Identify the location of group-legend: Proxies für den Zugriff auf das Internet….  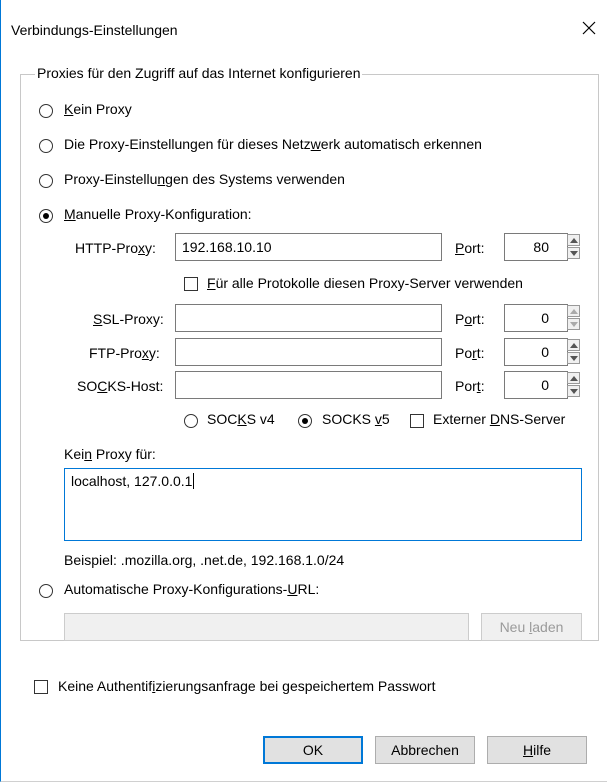
(199, 73).